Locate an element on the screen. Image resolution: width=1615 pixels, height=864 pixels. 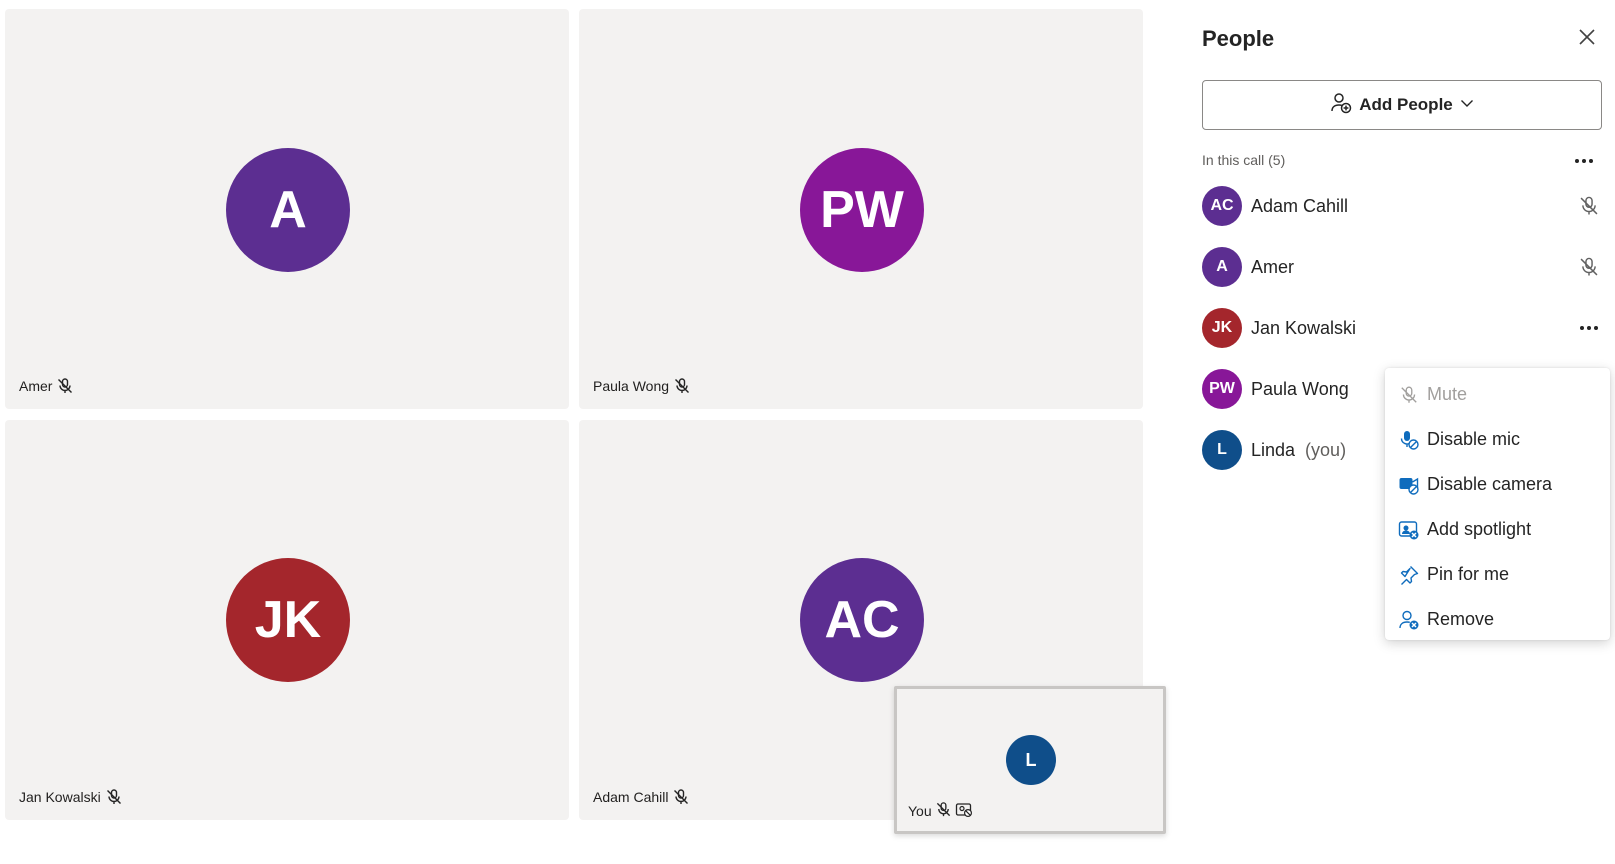
tile-name-label: Amer is located at coordinates (46, 386).